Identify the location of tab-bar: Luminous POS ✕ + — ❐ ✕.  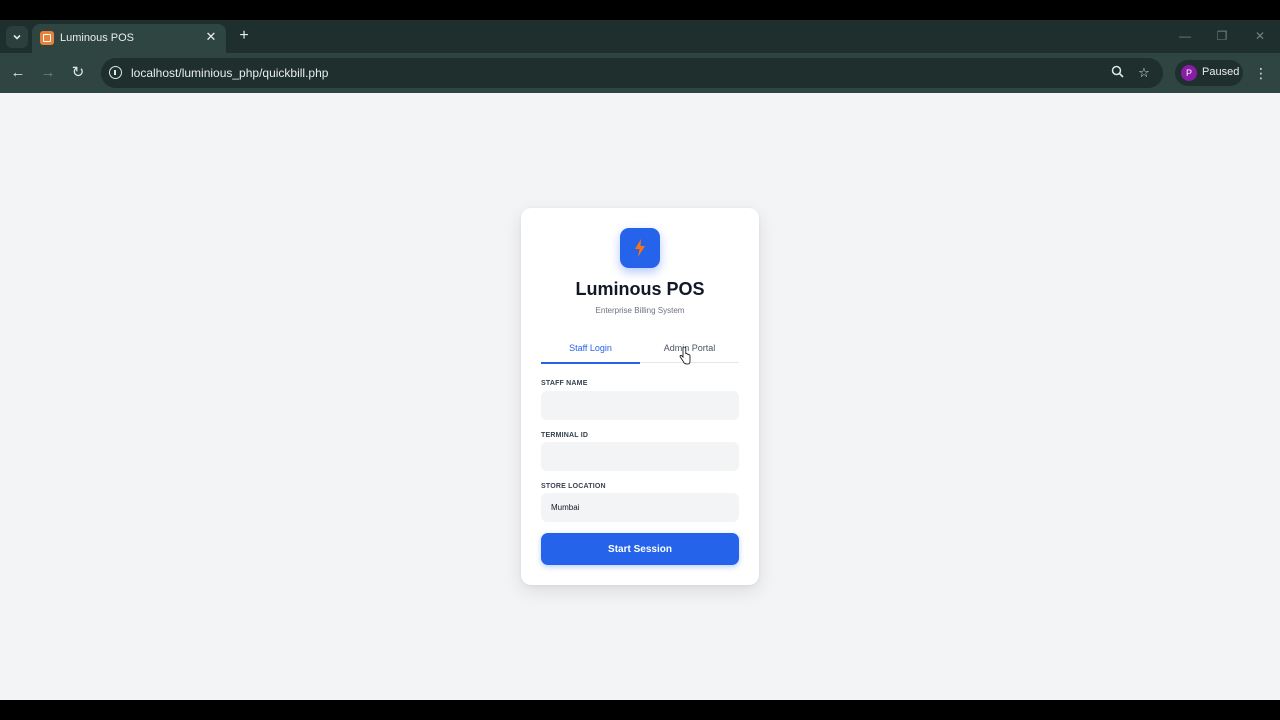
(640, 36).